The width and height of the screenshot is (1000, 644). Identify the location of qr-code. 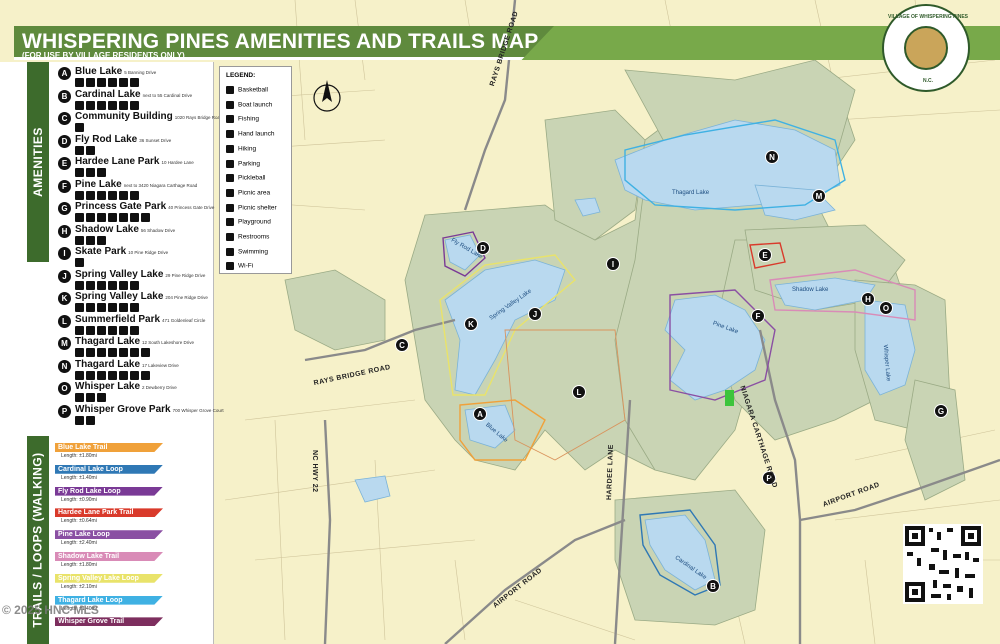
(943, 564).